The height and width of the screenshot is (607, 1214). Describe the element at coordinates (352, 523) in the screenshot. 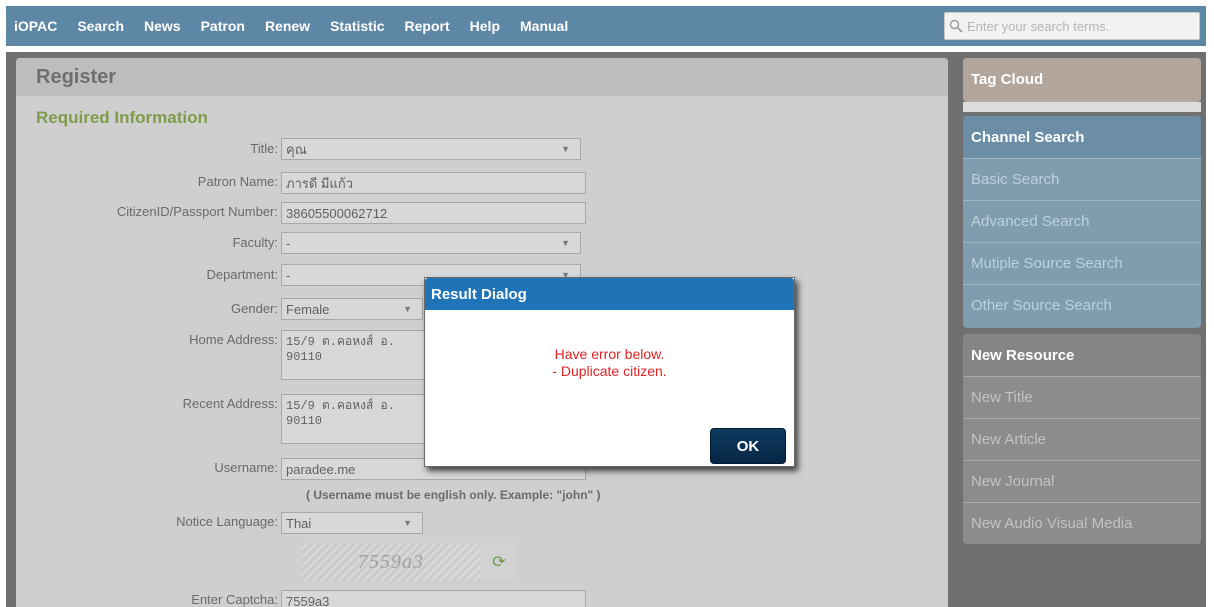

I see `notice-language-select: Thai ▼` at that location.